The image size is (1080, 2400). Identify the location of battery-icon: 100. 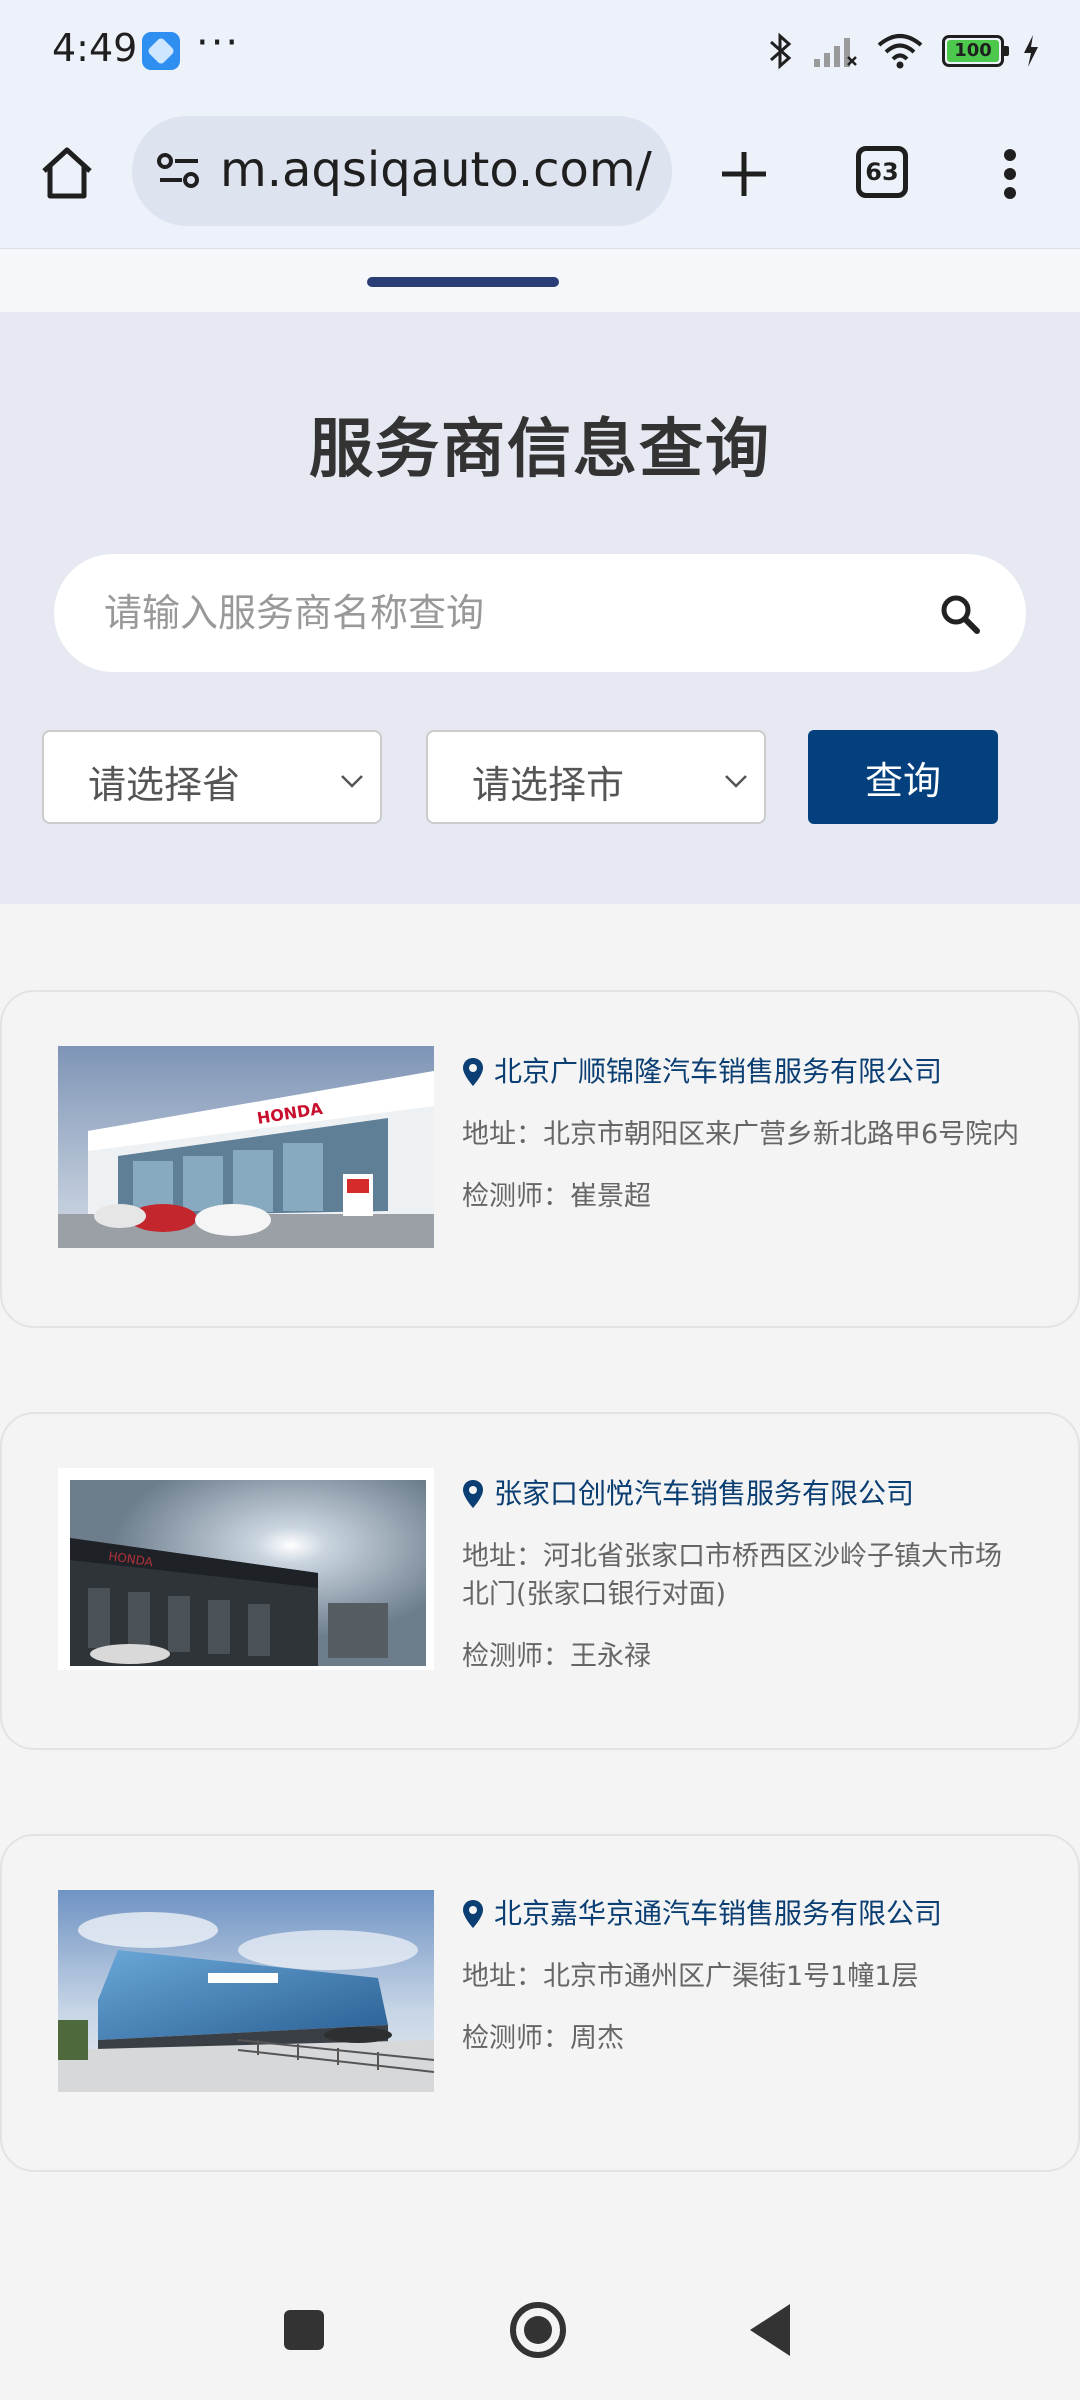
(975, 51).